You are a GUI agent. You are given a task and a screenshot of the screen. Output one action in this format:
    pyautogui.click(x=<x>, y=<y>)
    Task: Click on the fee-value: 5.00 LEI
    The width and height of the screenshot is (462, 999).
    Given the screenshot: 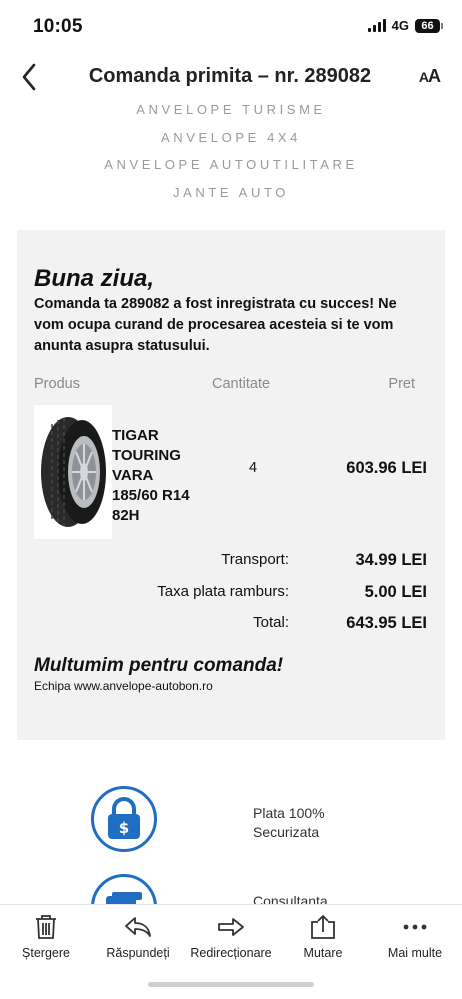 What is the action you would take?
    pyautogui.click(x=395, y=592)
    